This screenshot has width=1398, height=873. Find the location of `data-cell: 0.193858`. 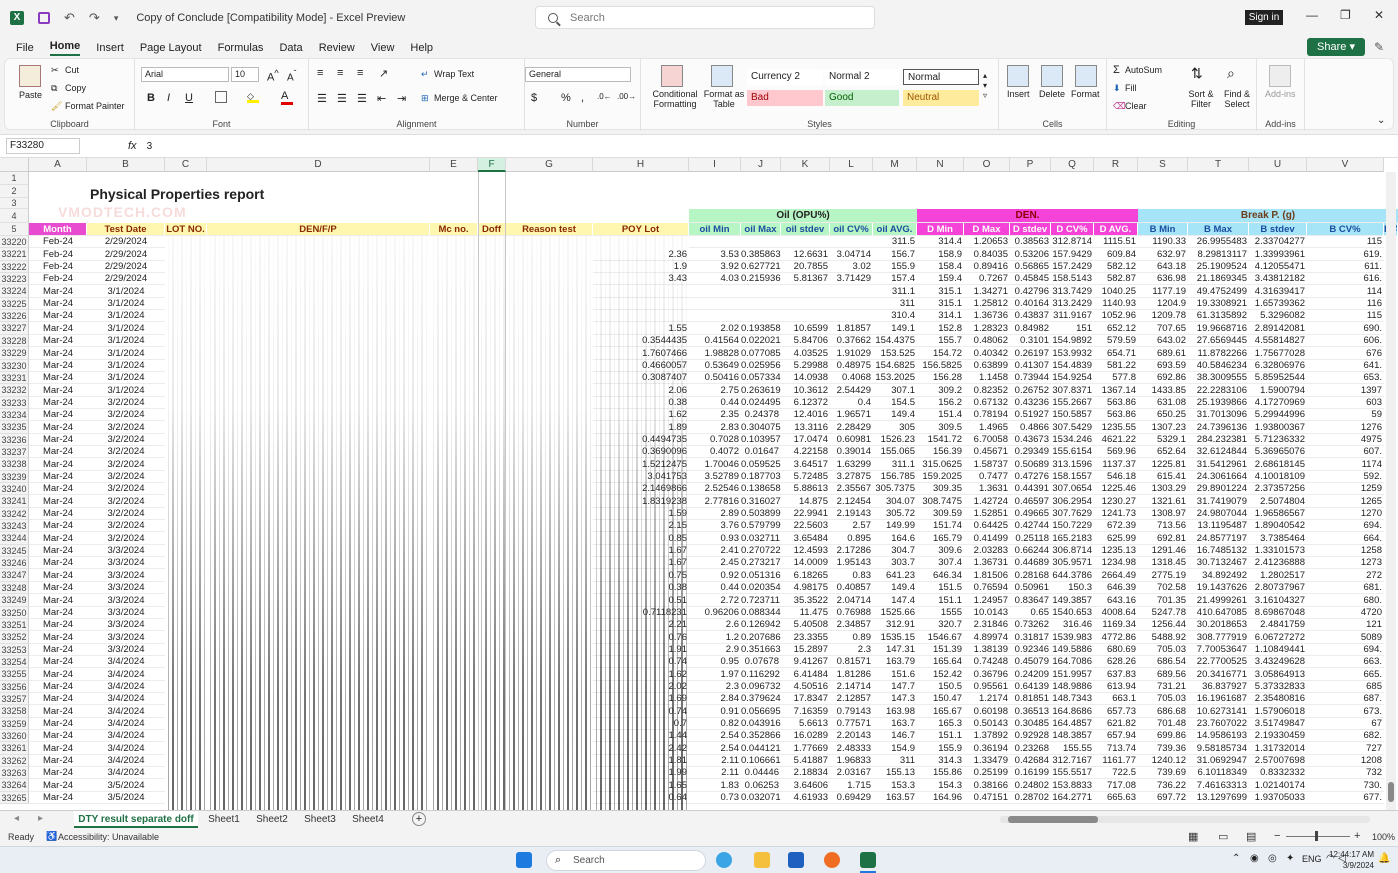

data-cell: 0.193858 is located at coordinates (761, 328).